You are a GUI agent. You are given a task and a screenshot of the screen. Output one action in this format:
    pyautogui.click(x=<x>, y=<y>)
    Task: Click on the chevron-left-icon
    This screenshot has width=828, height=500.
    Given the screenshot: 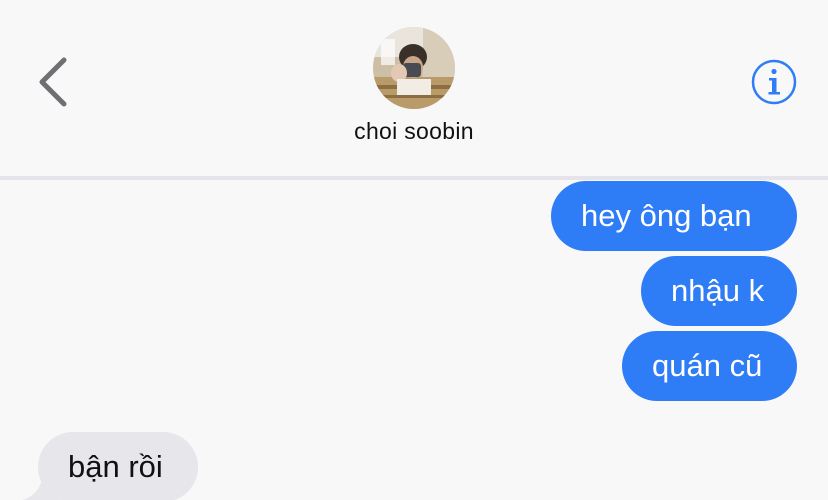 What is the action you would take?
    pyautogui.click(x=53, y=82)
    